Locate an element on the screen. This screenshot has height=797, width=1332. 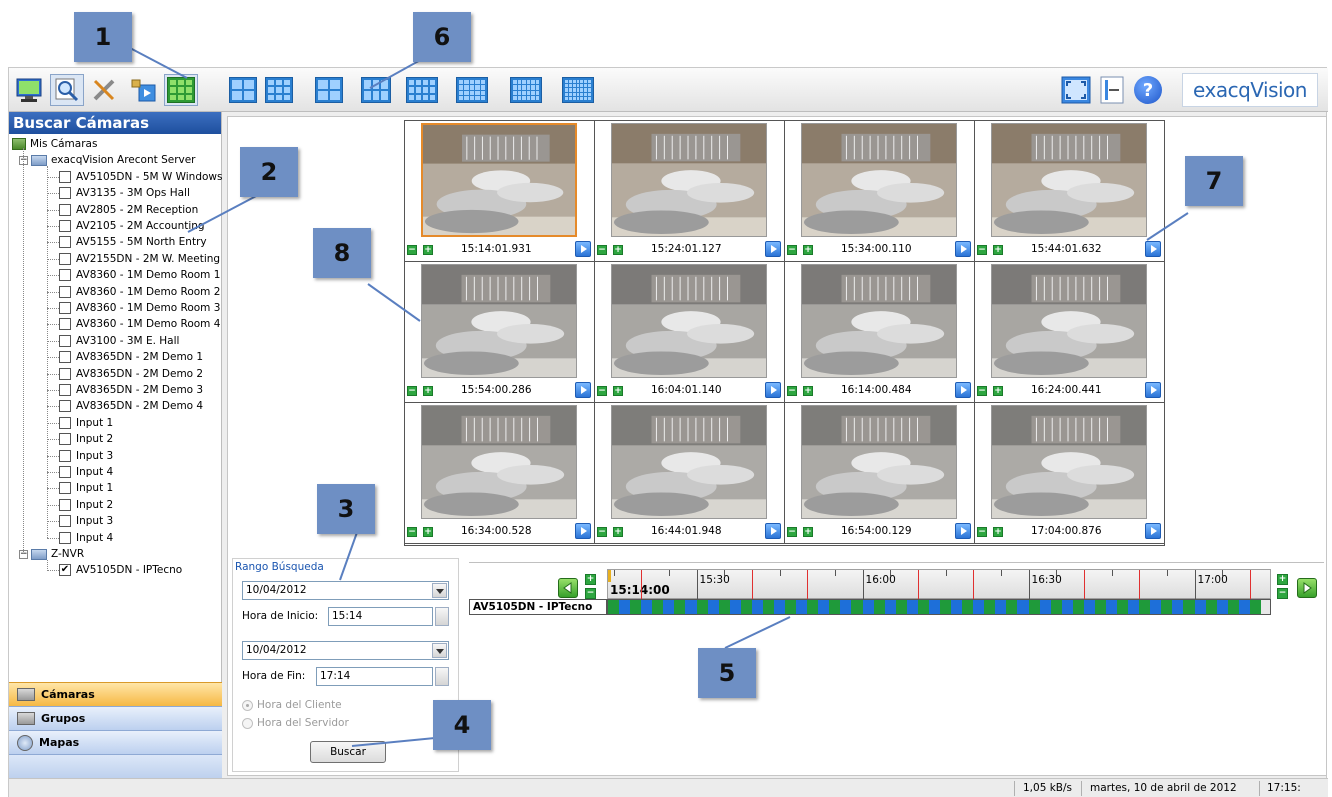
tree-camera-item: AV3135 - 3M Ops Hall is located at coordinates (124, 193).